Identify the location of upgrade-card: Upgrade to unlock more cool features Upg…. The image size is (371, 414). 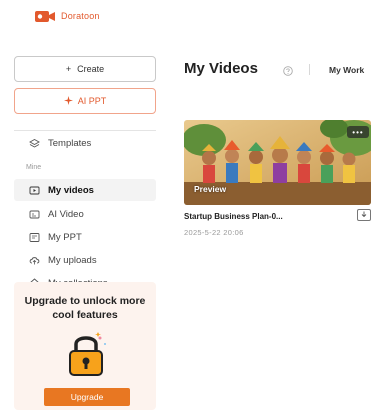
(85, 346).